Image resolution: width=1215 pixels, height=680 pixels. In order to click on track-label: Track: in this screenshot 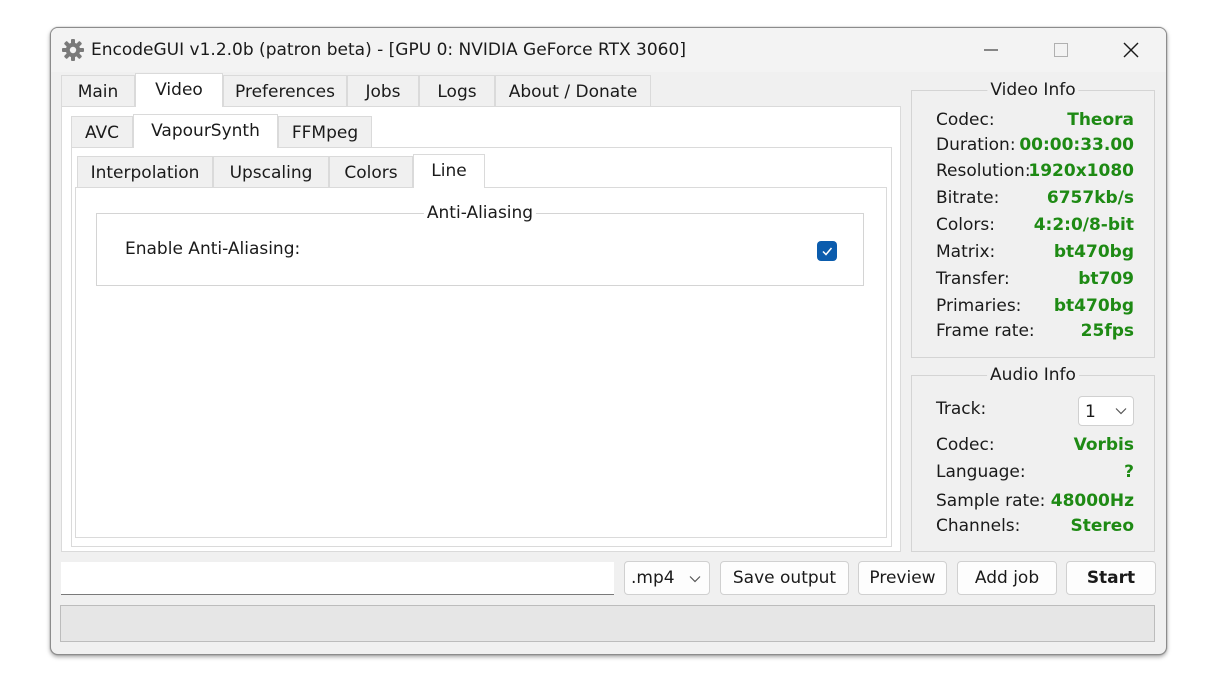, I will do `click(961, 409)`.